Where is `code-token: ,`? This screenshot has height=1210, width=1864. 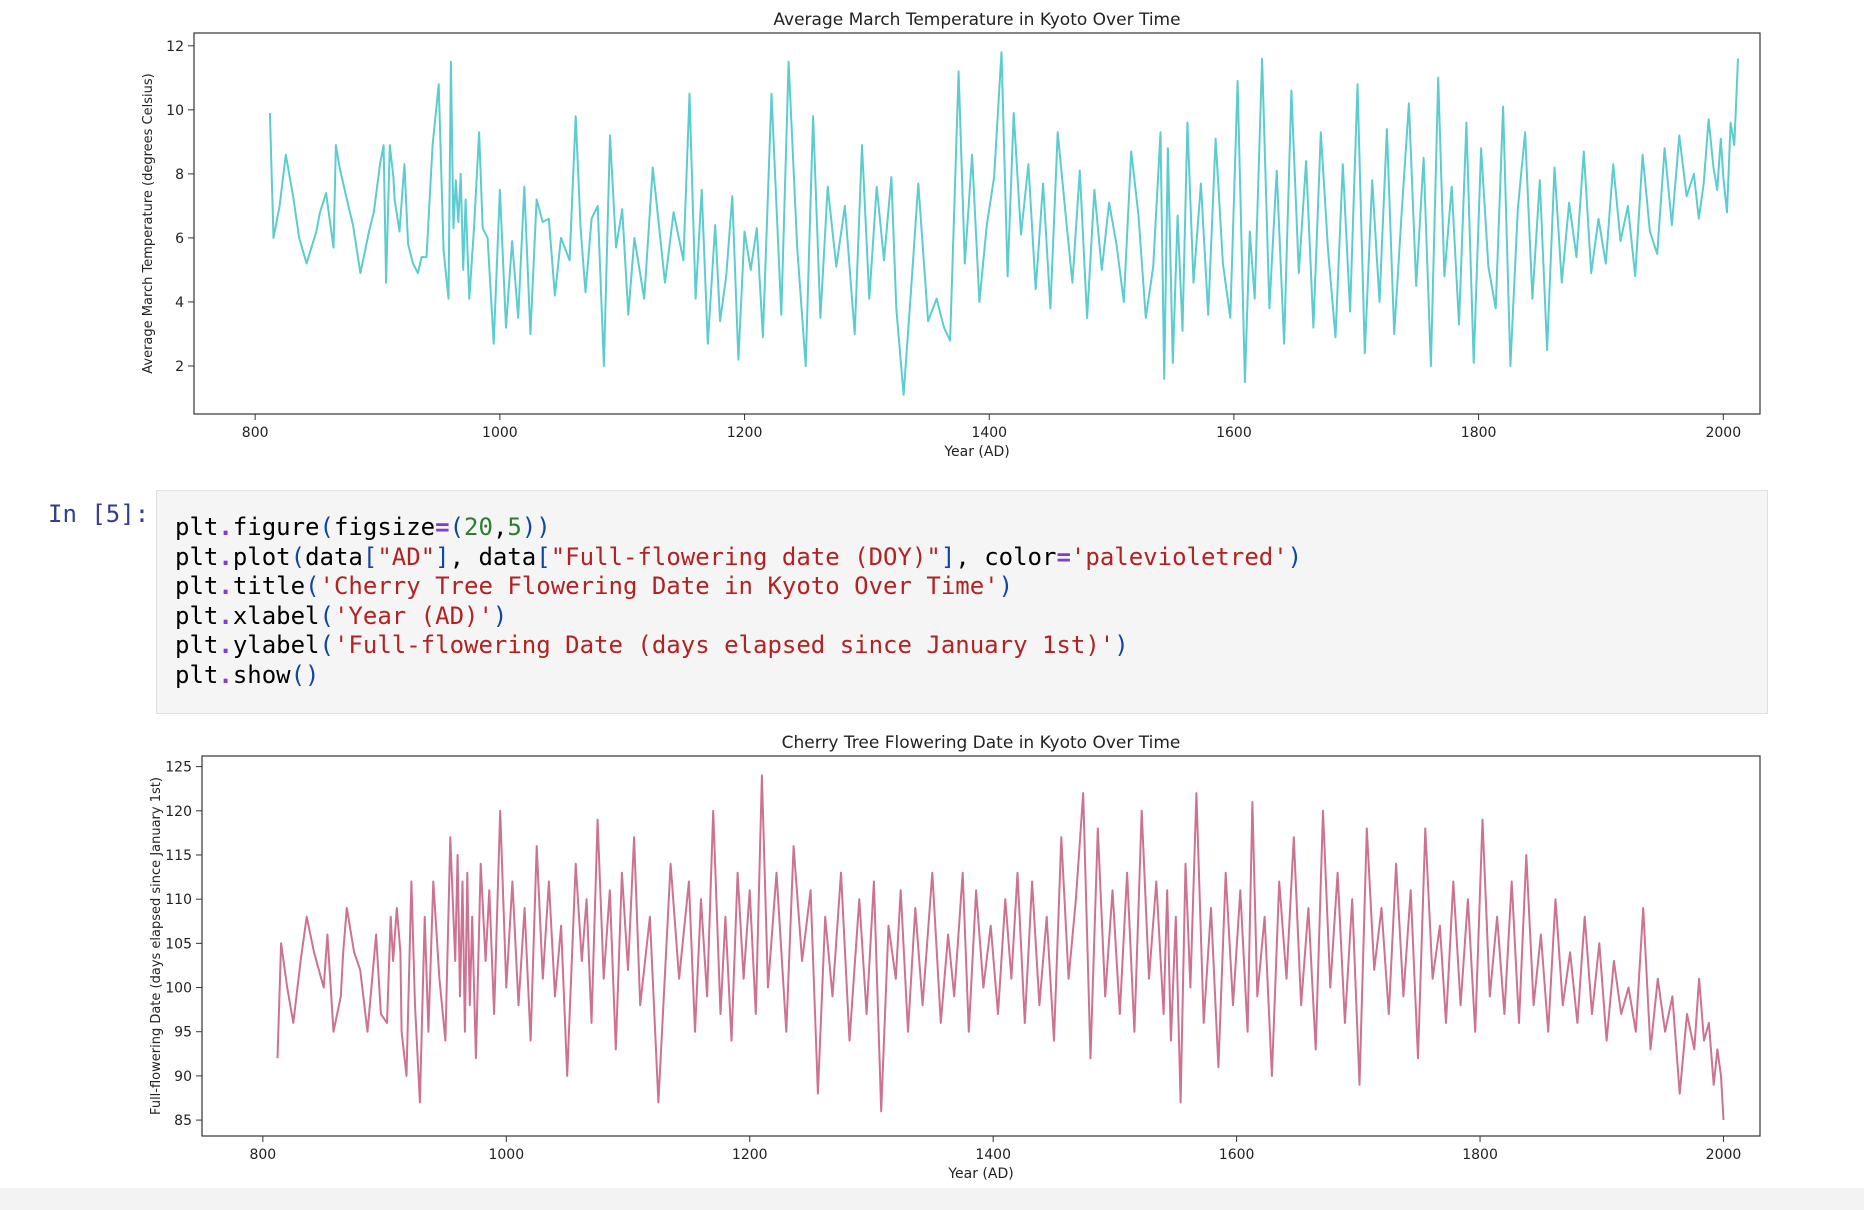
code-token: , is located at coordinates (500, 527).